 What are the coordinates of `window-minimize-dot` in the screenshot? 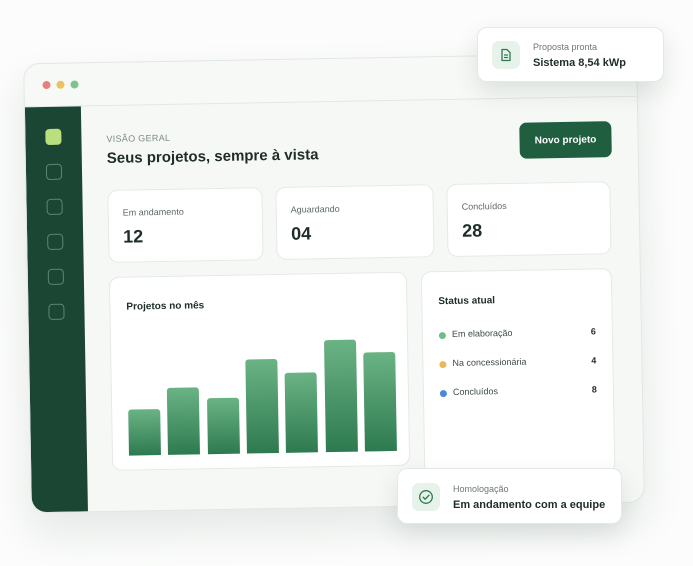 It's located at (60, 84).